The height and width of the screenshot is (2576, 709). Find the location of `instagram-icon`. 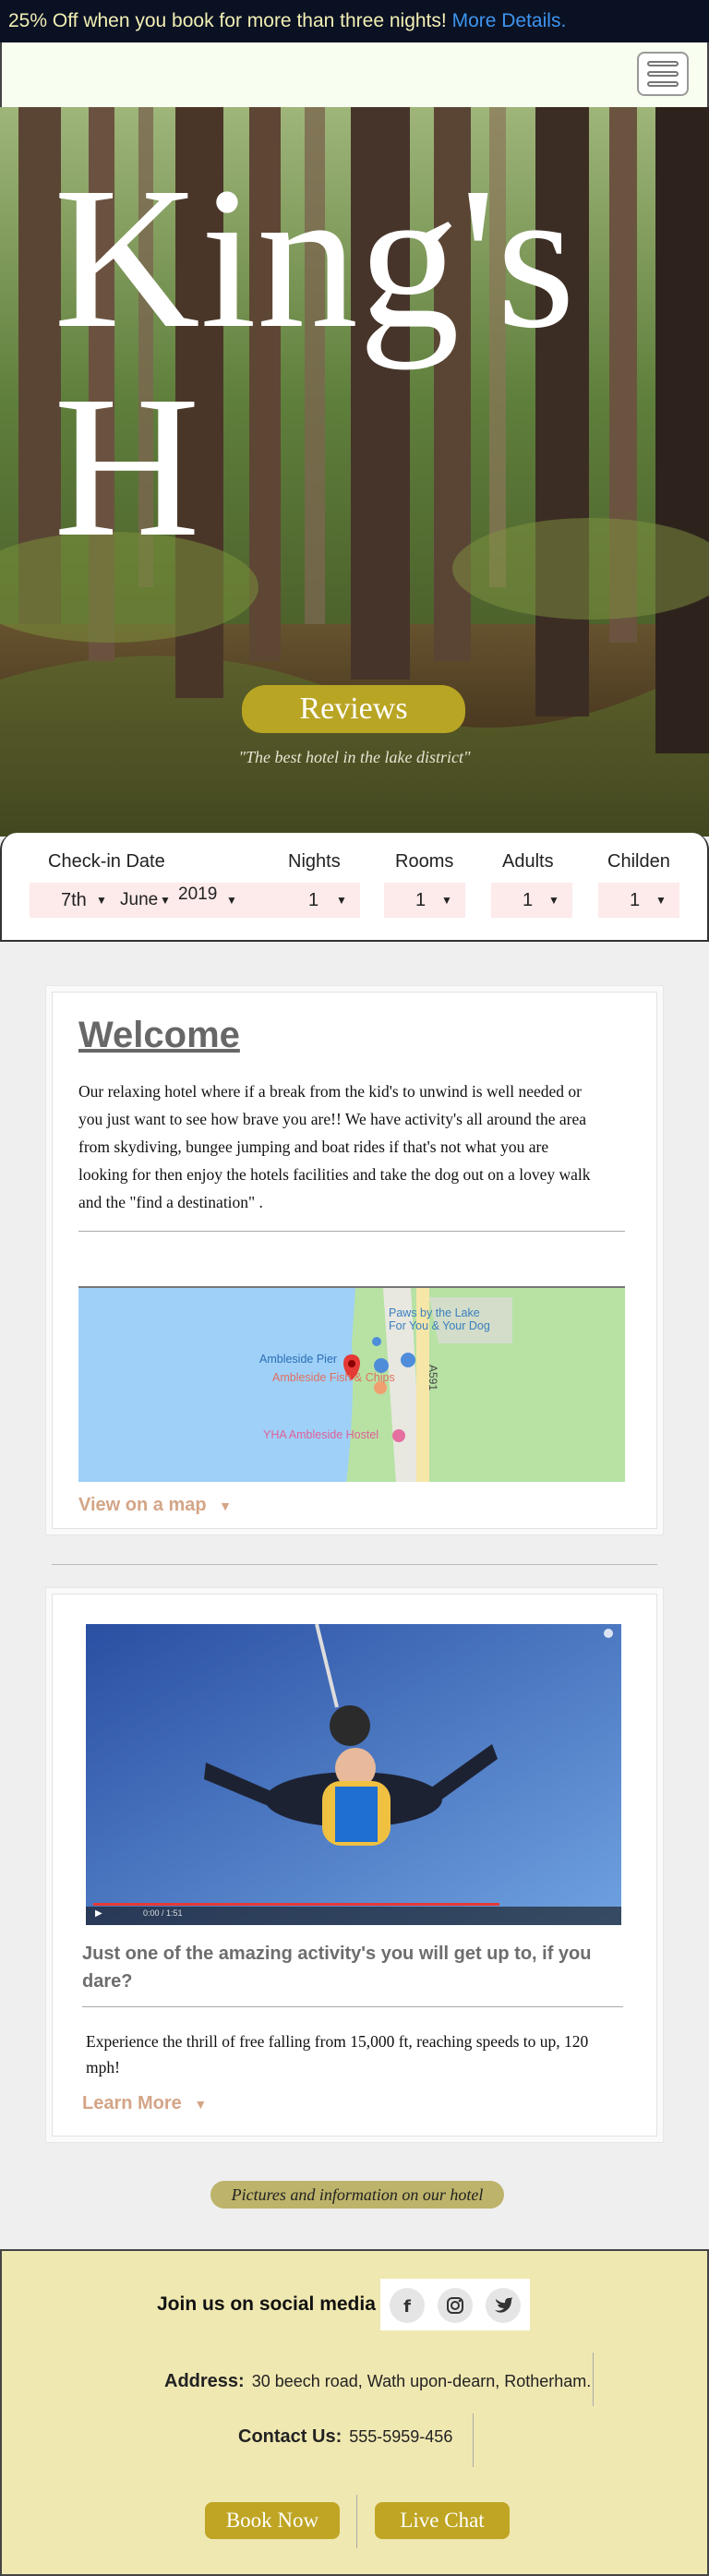

instagram-icon is located at coordinates (456, 2305).